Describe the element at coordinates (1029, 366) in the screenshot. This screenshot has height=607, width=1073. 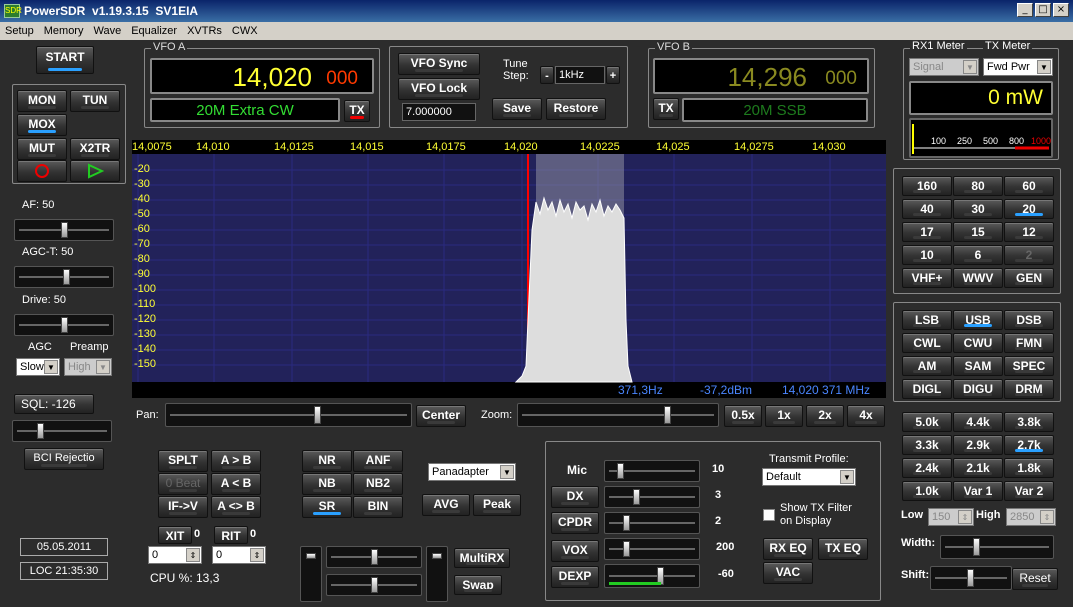
I see `mode-button-spec: SPEC` at that location.